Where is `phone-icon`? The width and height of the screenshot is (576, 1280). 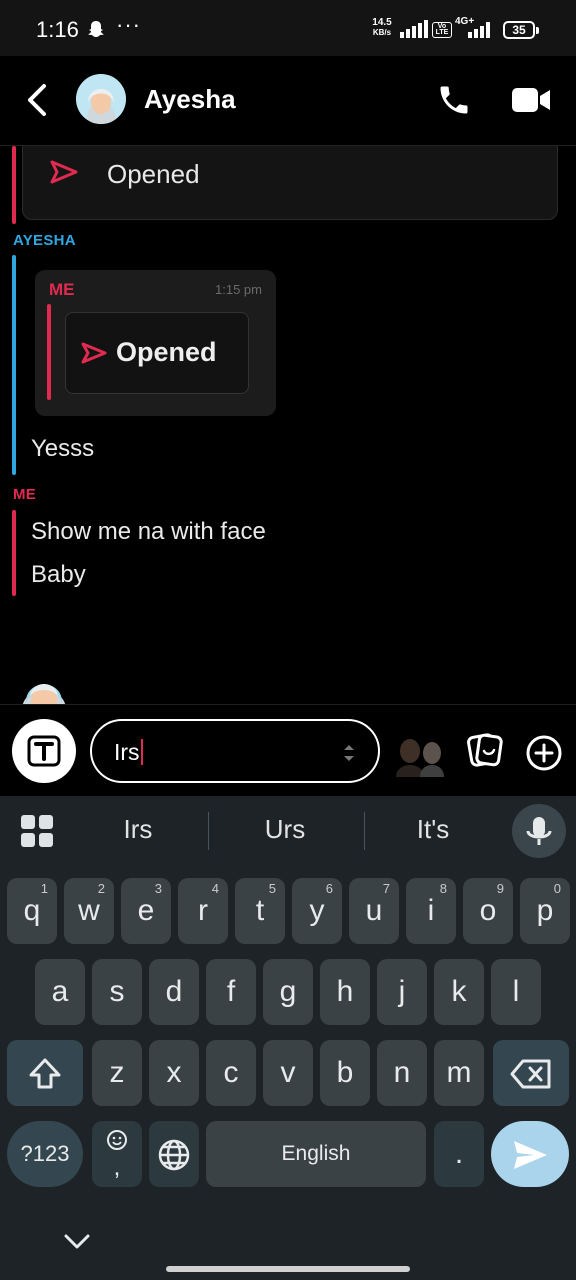
phone-icon is located at coordinates (454, 100).